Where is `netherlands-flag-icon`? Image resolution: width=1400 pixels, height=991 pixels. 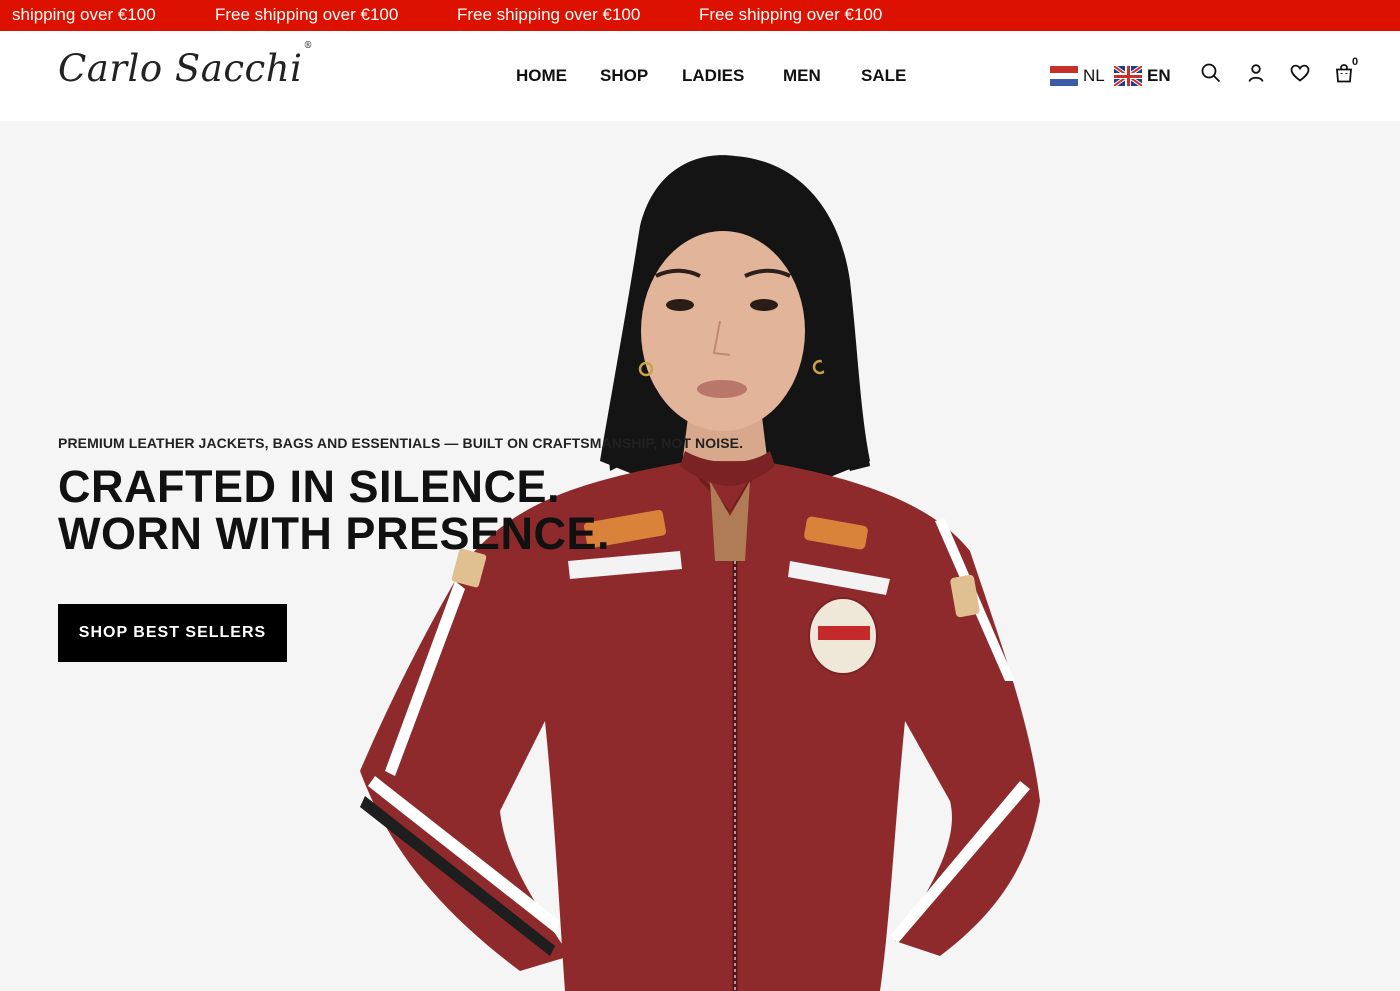 netherlands-flag-icon is located at coordinates (1064, 76).